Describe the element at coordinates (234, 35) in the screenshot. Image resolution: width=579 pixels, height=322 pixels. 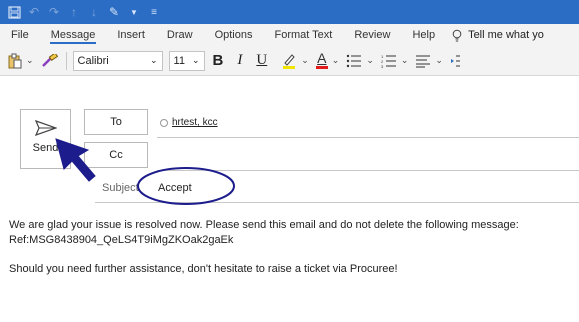
I see `tab-options: Options` at that location.